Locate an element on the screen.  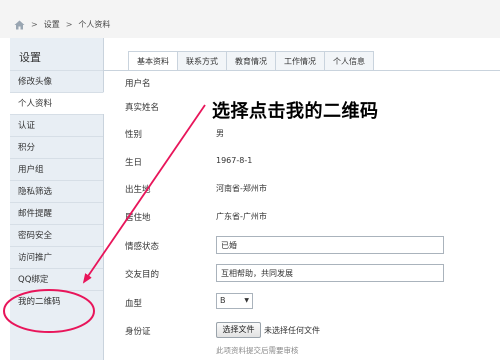
sidebar-item-verification: 认证 is located at coordinates (56, 125).